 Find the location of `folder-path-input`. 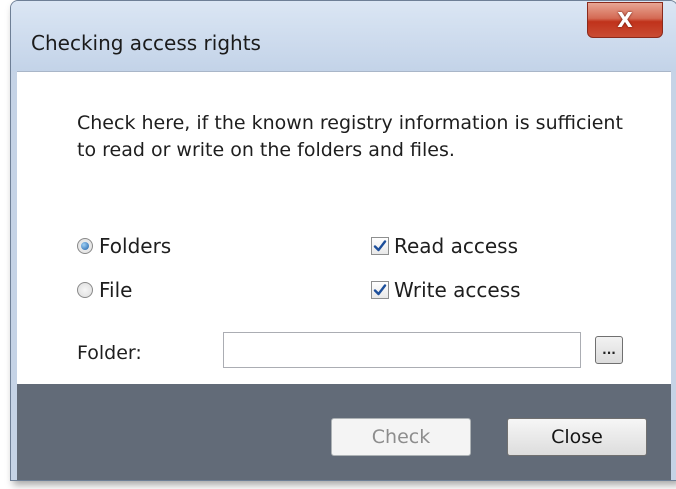

folder-path-input is located at coordinates (402, 350).